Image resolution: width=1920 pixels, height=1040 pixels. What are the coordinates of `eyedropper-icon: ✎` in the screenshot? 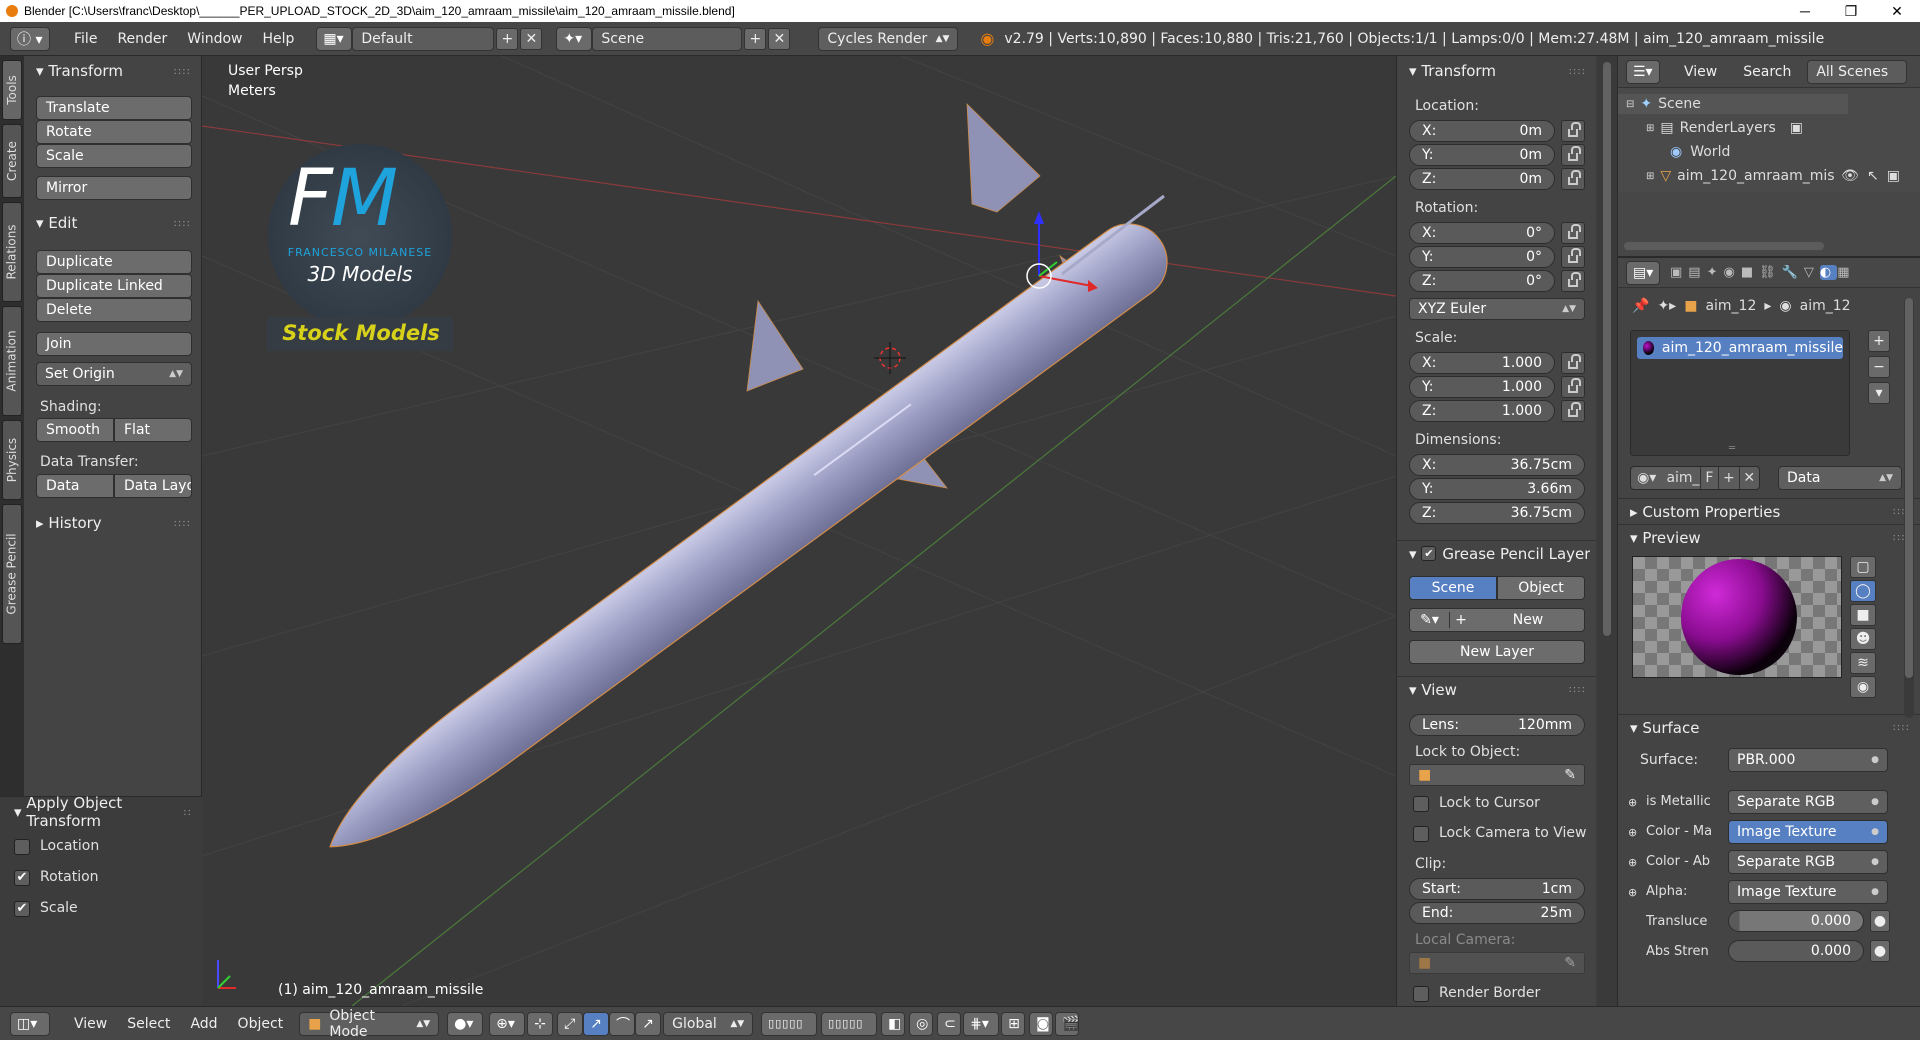 It's located at (1570, 775).